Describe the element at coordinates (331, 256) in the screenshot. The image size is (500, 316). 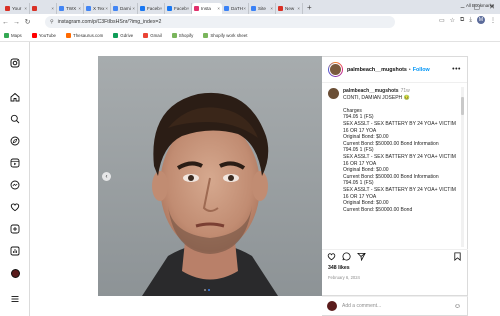
I see `like-heart-icon` at that location.